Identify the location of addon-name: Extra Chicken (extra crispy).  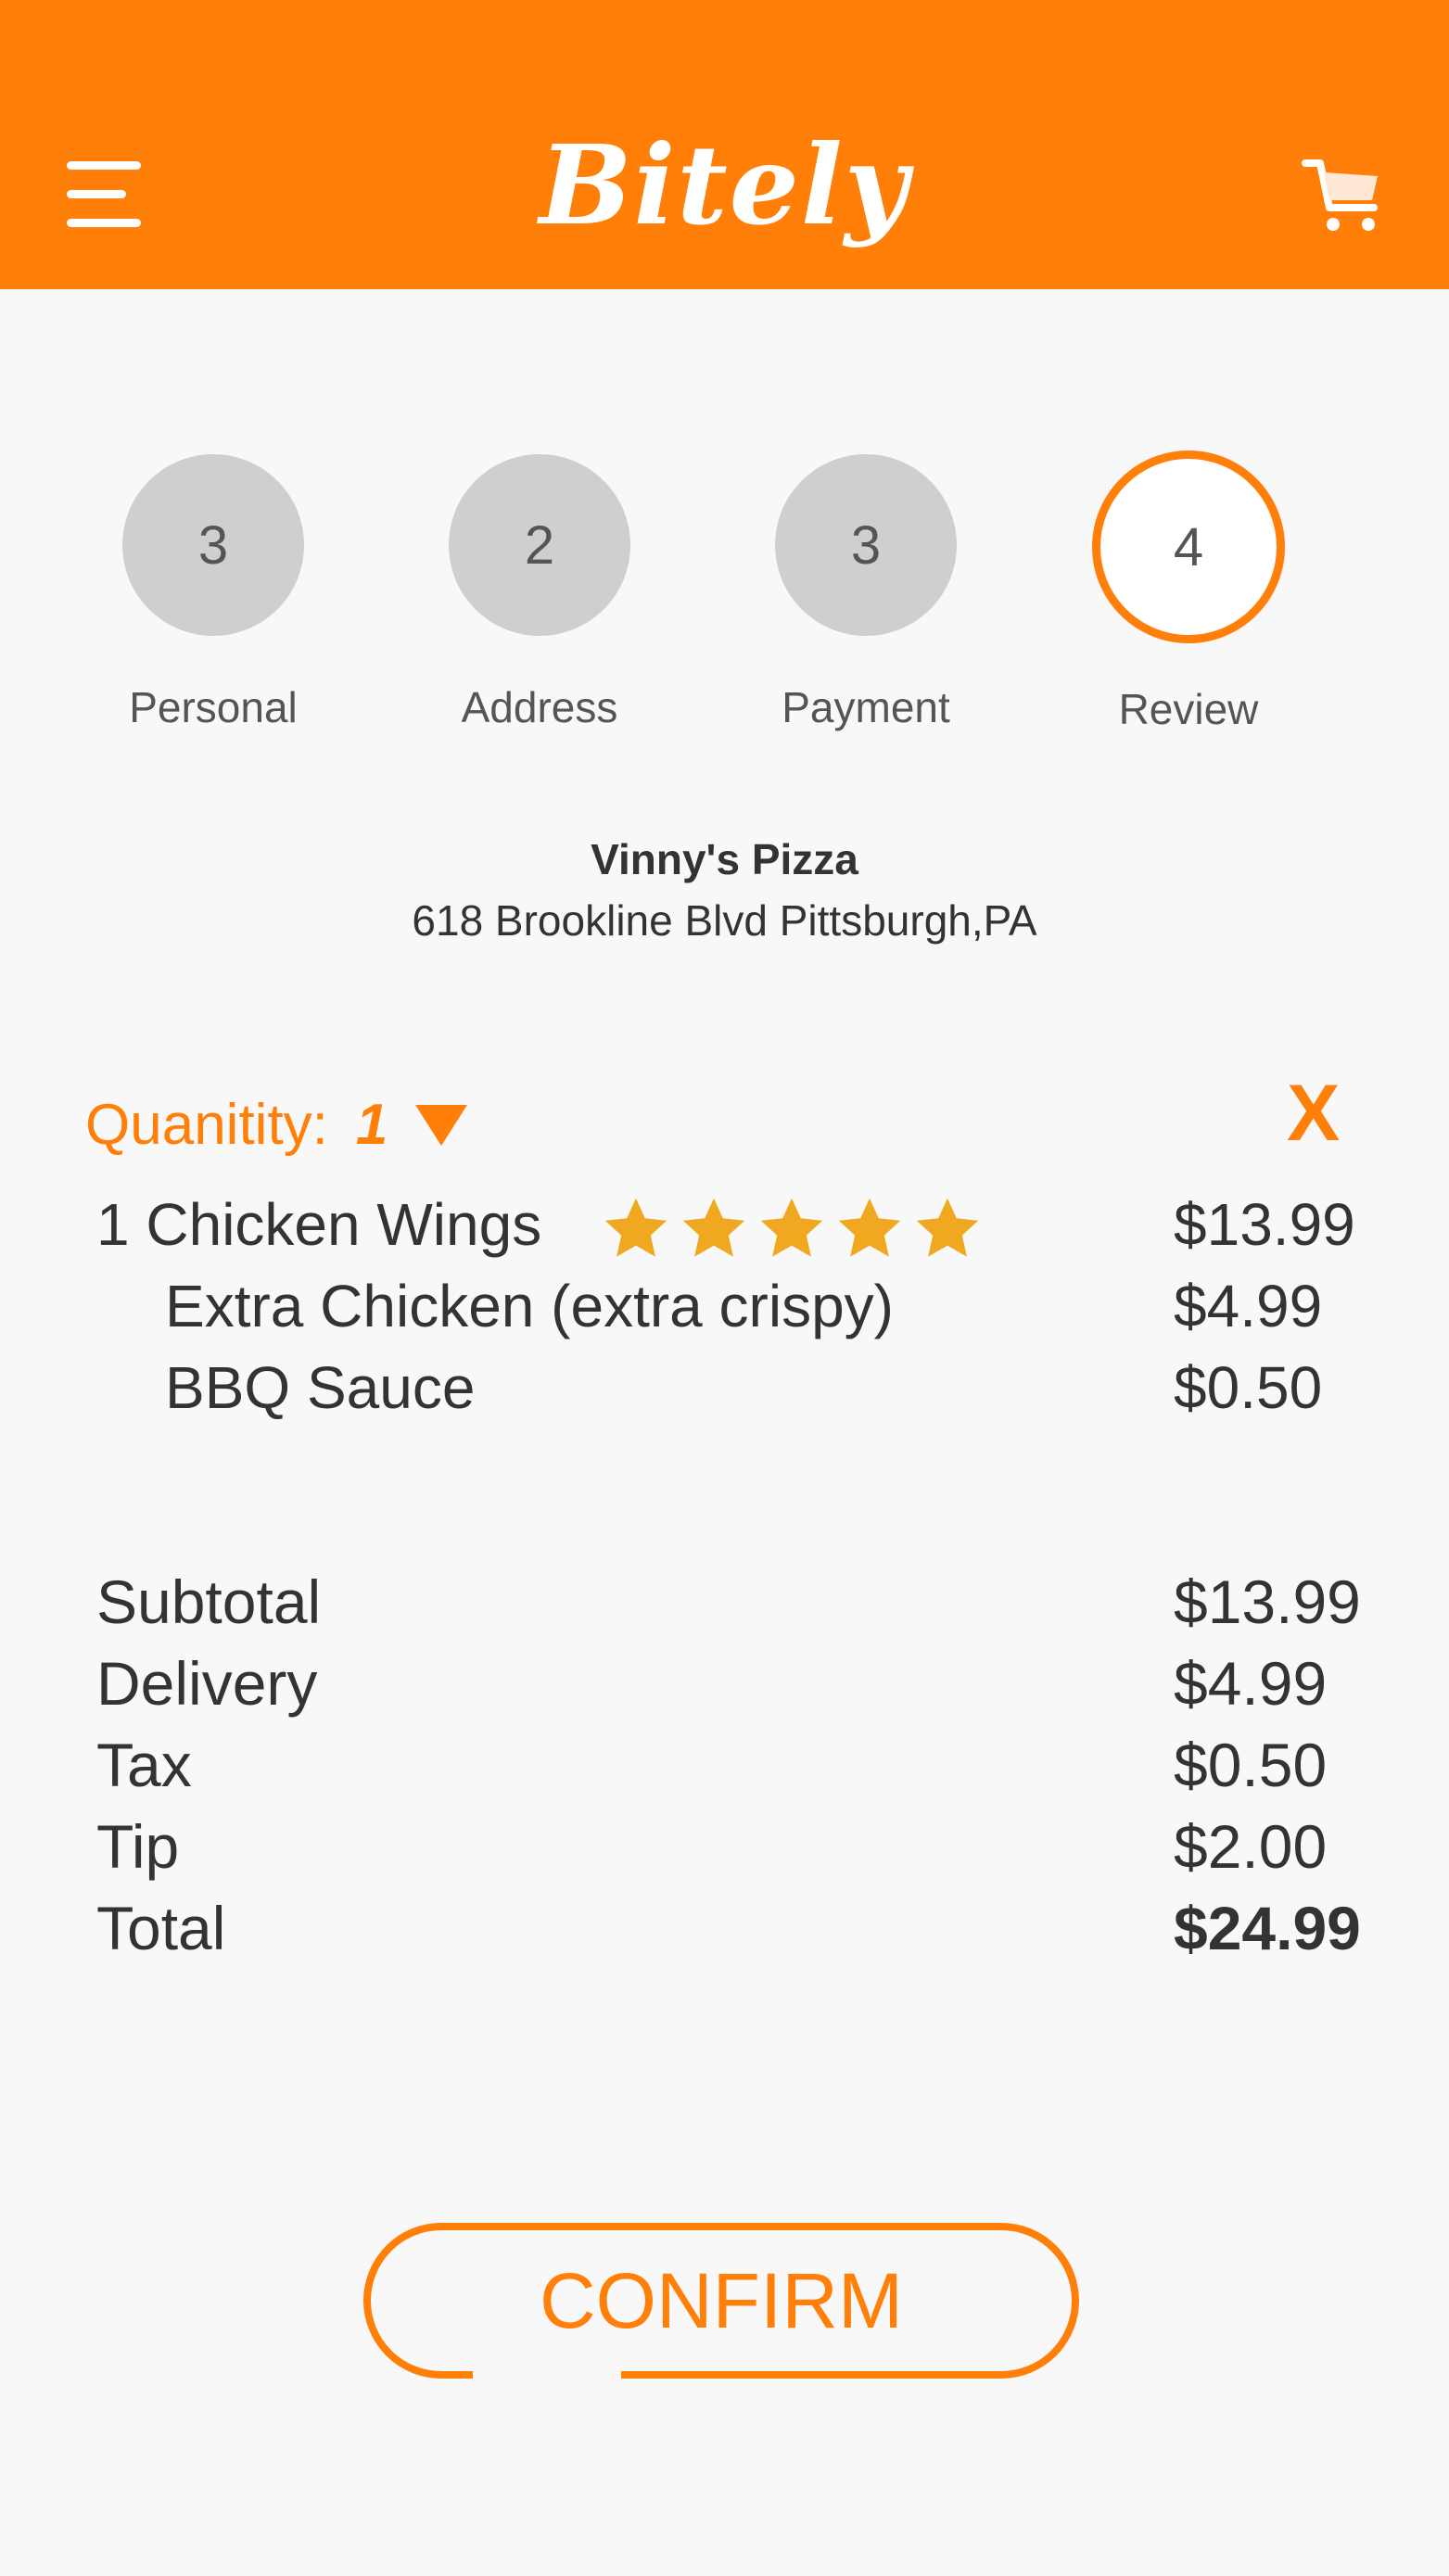
(529, 1306).